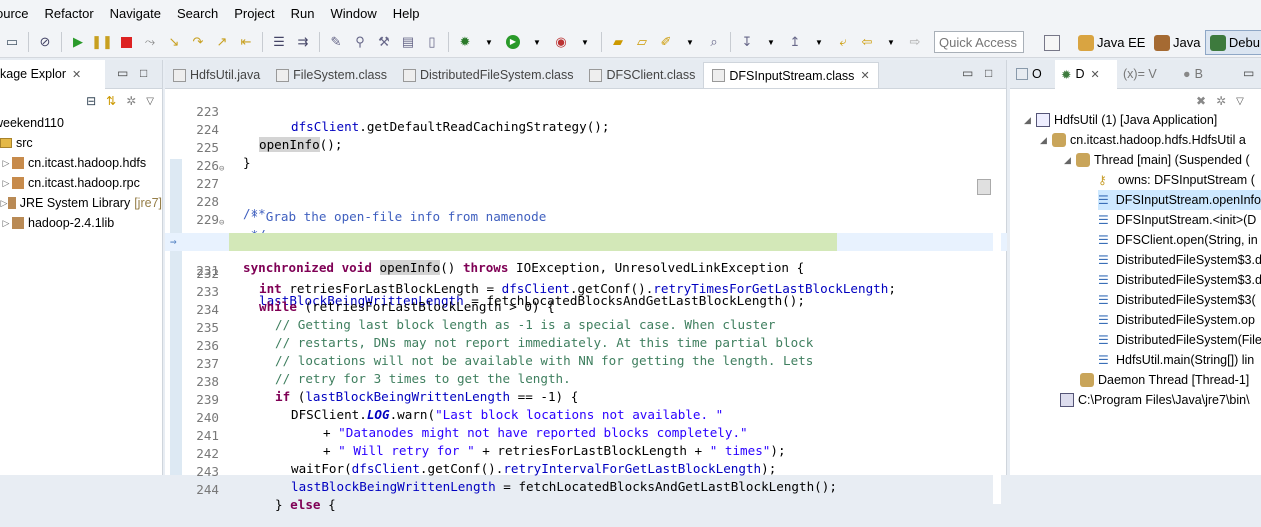  Describe the element at coordinates (843, 42) in the screenshot. I see `last-edit-location-icon: ⤶` at that location.